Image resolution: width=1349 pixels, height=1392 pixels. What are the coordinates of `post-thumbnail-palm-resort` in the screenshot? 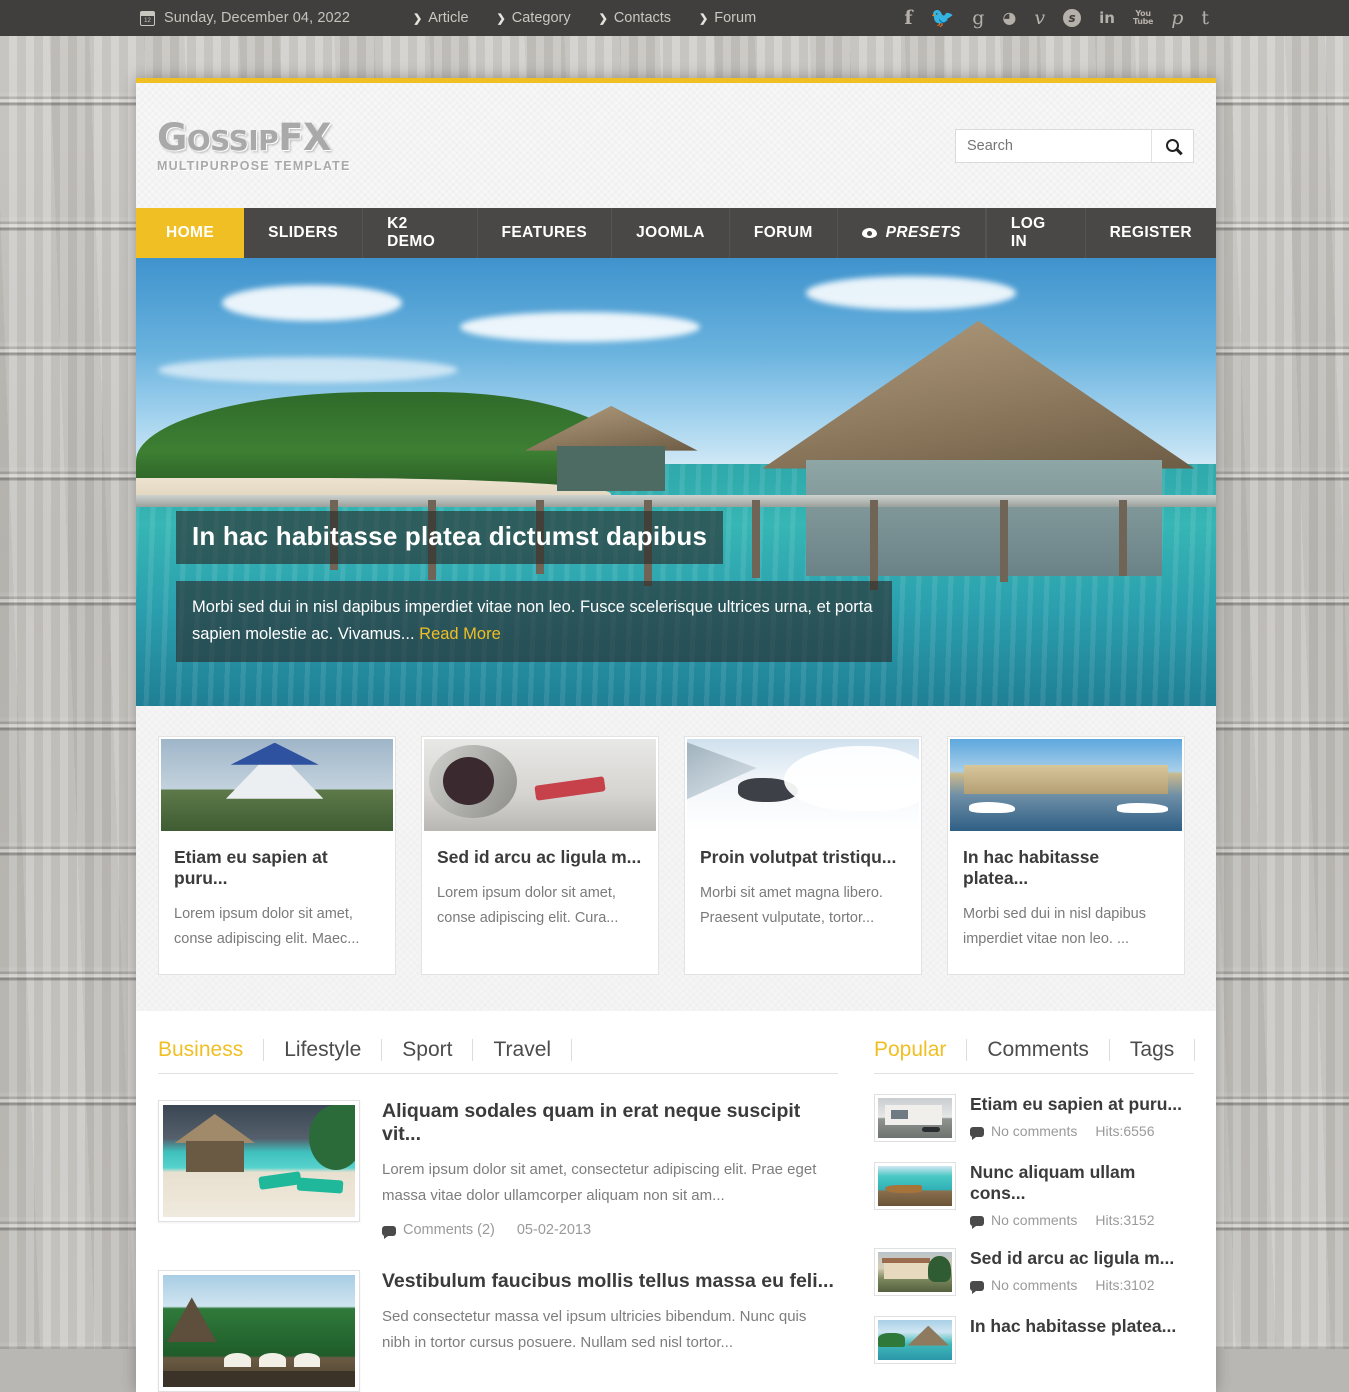 It's located at (259, 1331).